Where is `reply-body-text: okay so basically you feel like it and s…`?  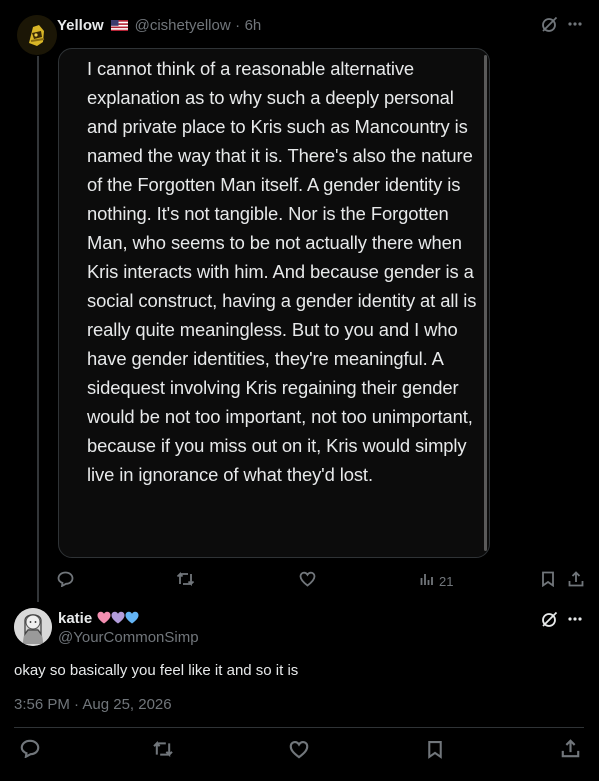 reply-body-text: okay so basically you feel like it and s… is located at coordinates (156, 670).